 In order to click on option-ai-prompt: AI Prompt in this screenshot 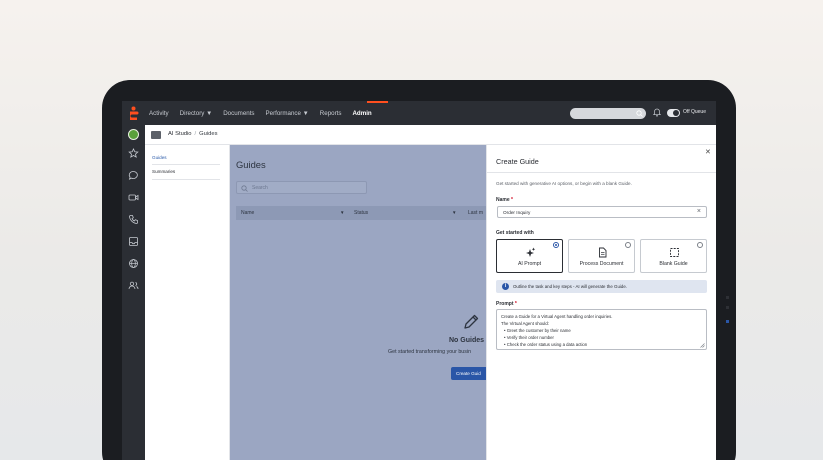, I will do `click(529, 256)`.